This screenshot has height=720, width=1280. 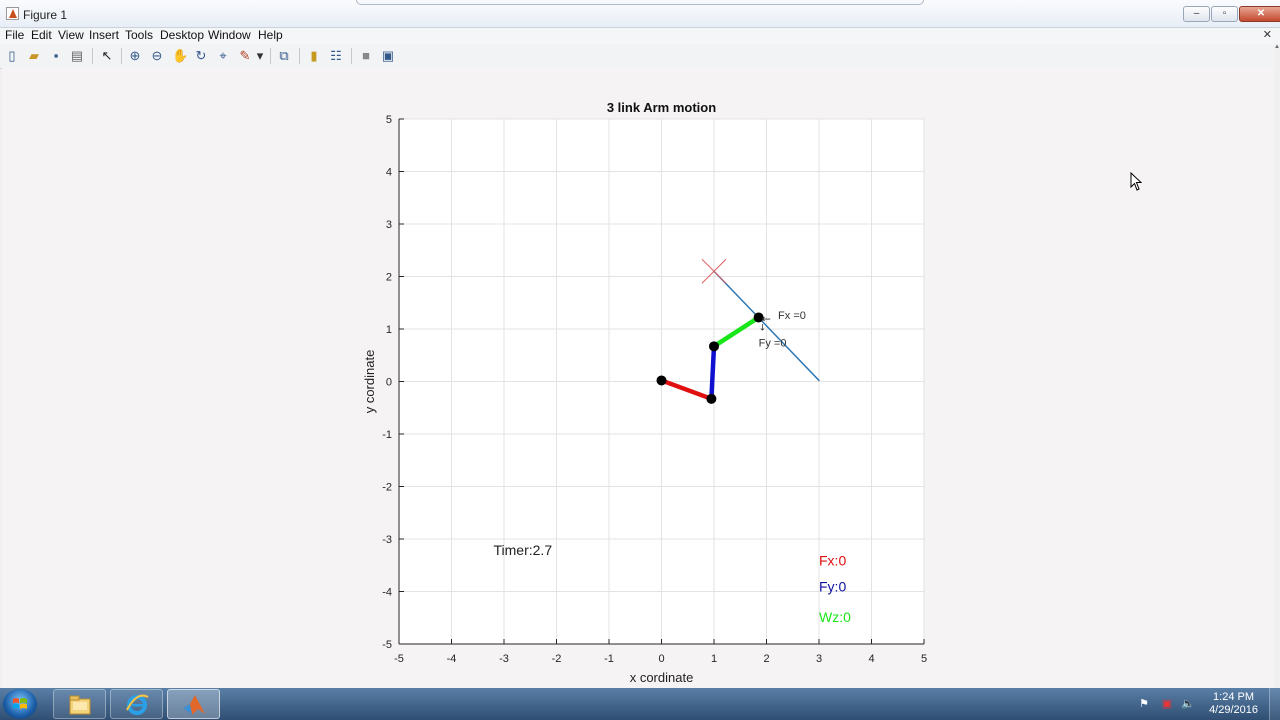 I want to click on series-lines, so click(x=739, y=336).